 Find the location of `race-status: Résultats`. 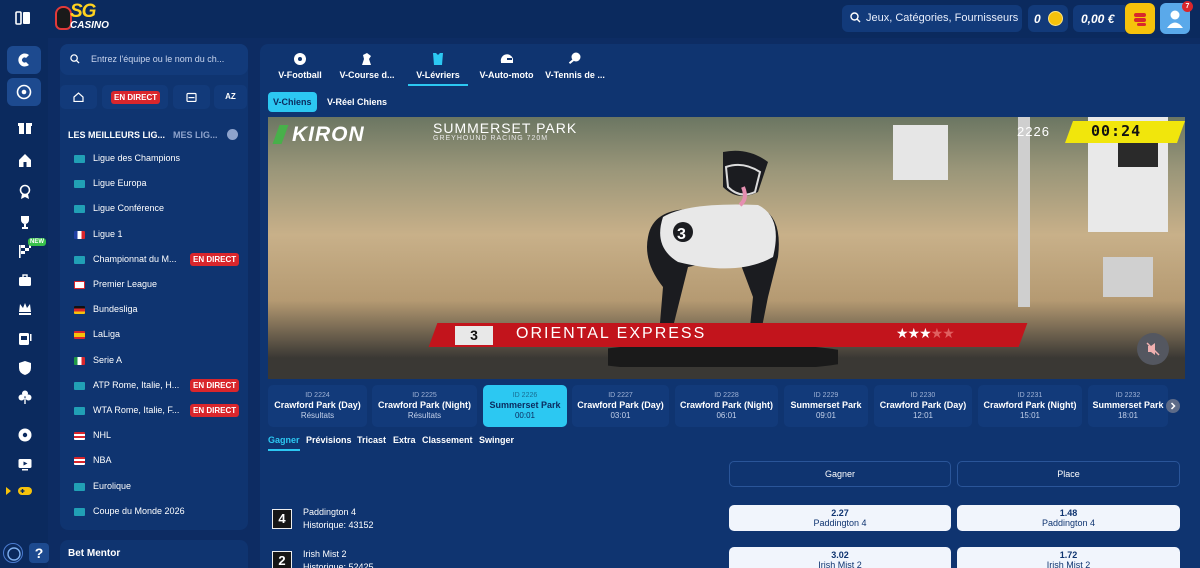

race-status: Résultats is located at coordinates (317, 415).